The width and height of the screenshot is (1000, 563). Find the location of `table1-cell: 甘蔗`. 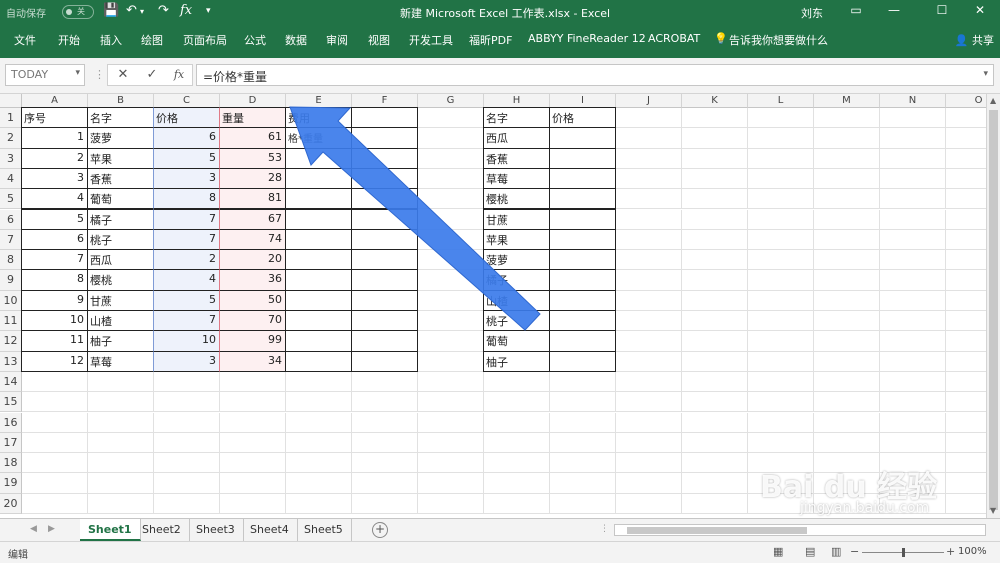

table1-cell: 甘蔗 is located at coordinates (120, 300).